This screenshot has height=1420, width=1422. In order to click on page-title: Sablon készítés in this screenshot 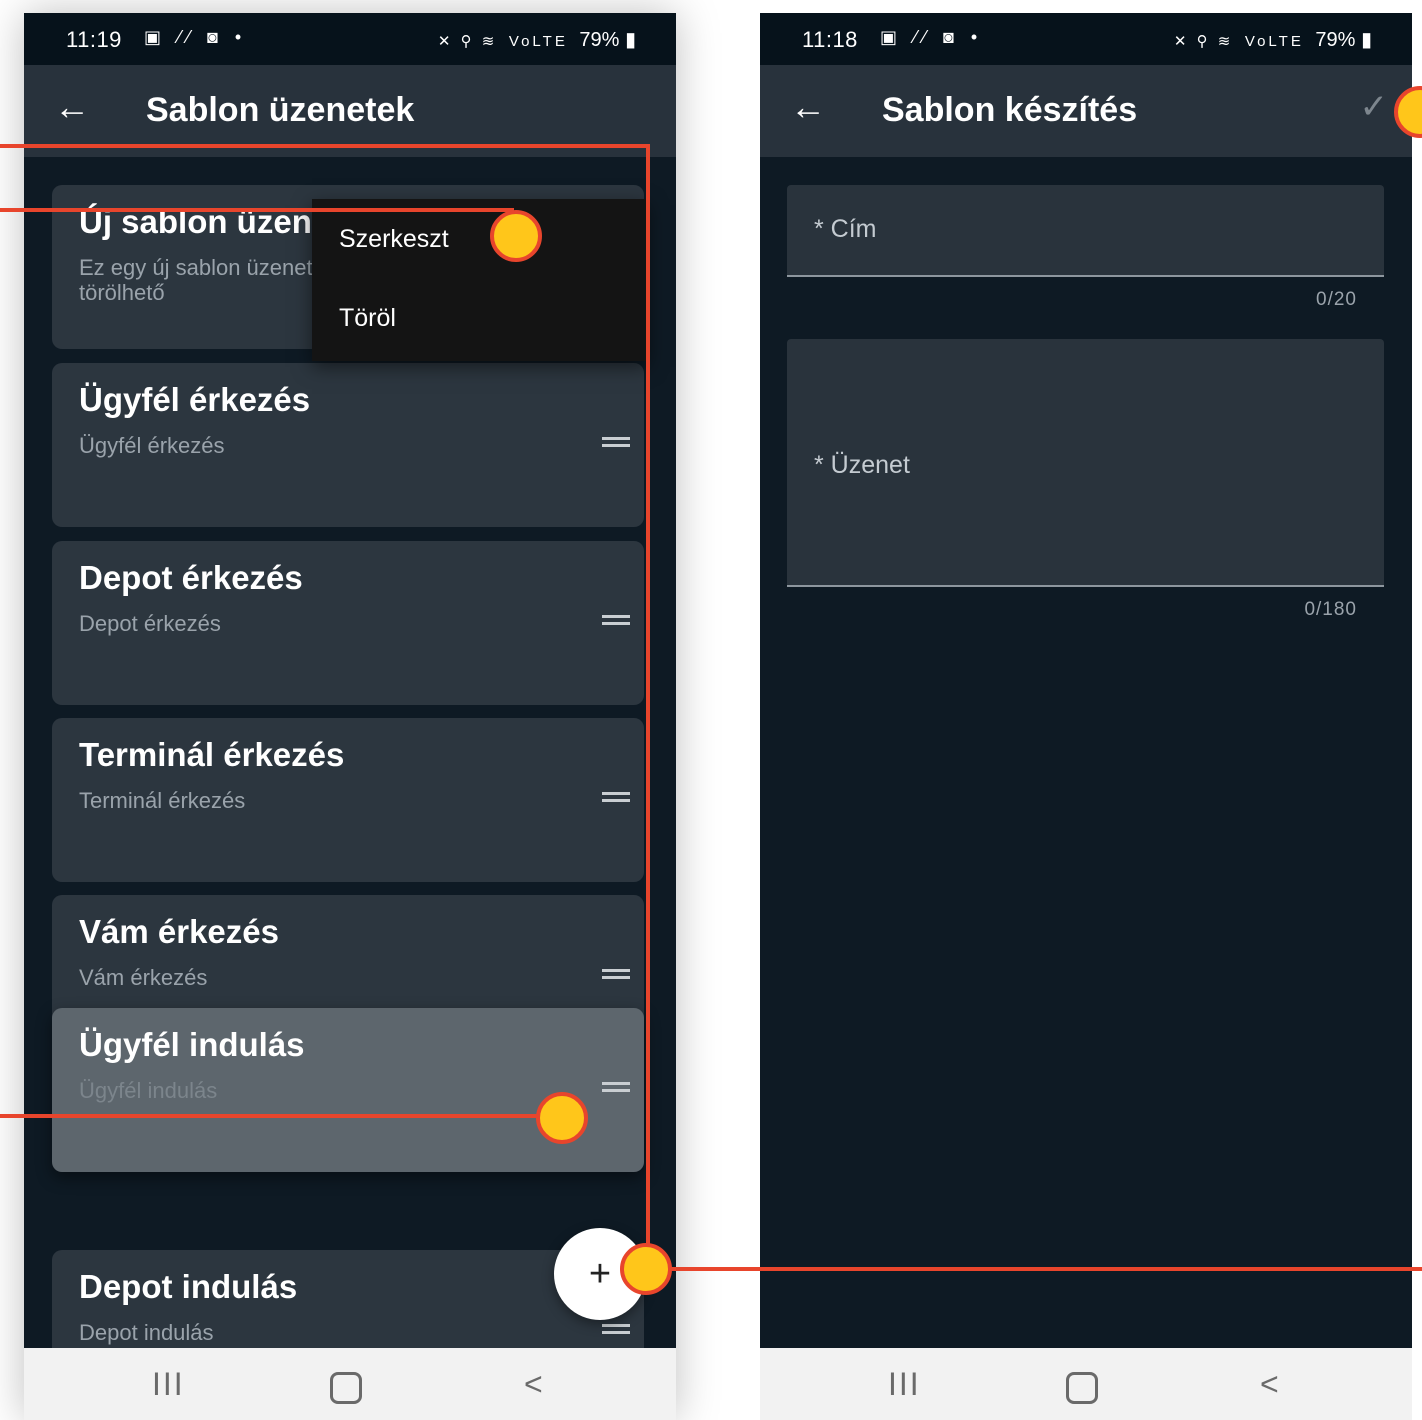, I will do `click(1010, 110)`.